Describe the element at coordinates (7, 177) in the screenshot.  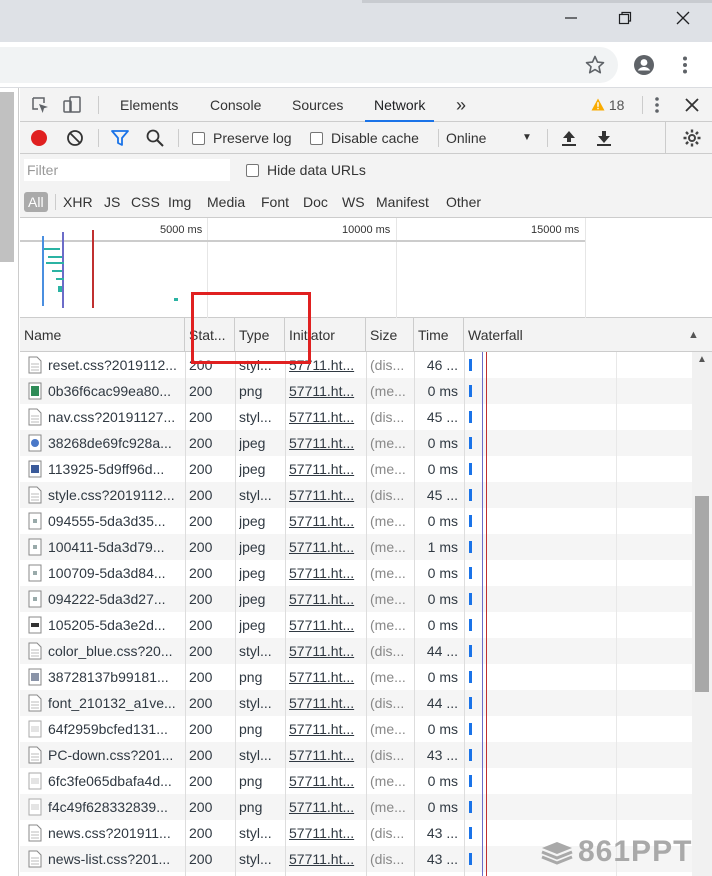
I see `page-scrollbar-thumb` at that location.